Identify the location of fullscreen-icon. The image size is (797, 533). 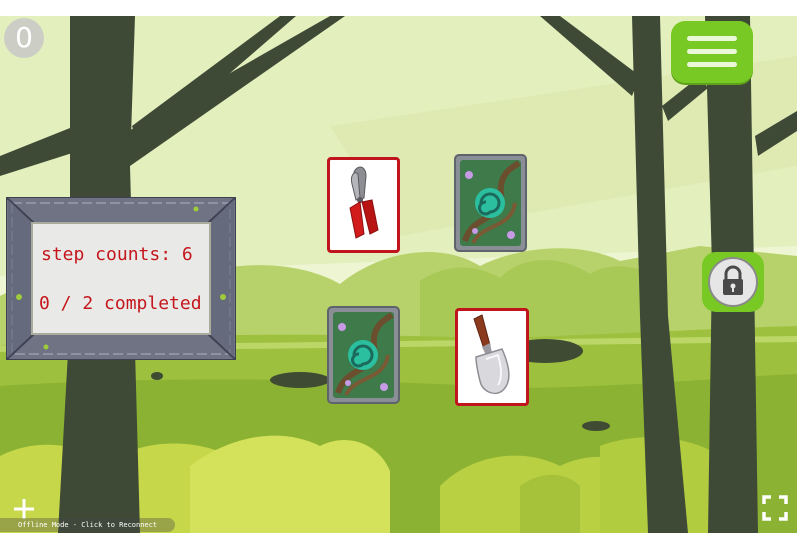
(775, 508).